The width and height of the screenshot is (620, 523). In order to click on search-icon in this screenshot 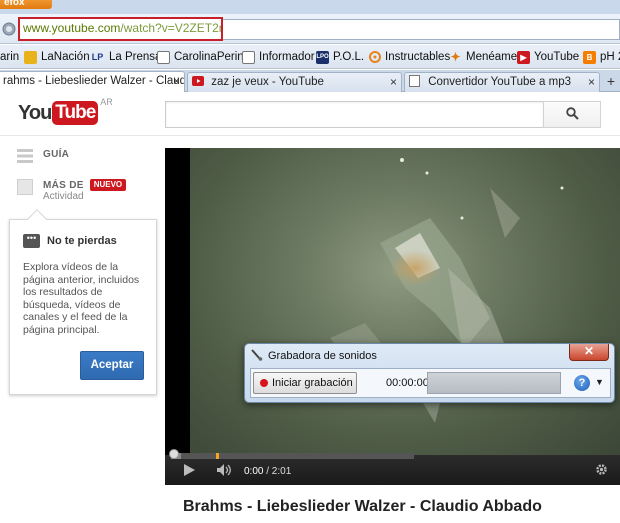, I will do `click(572, 114)`.